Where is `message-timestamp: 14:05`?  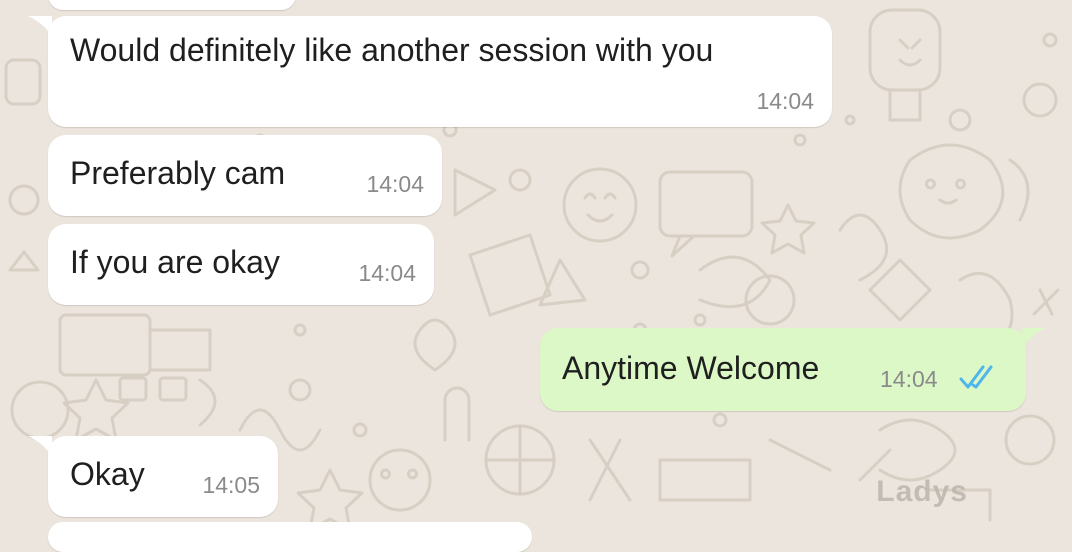 message-timestamp: 14:05 is located at coordinates (231, 485).